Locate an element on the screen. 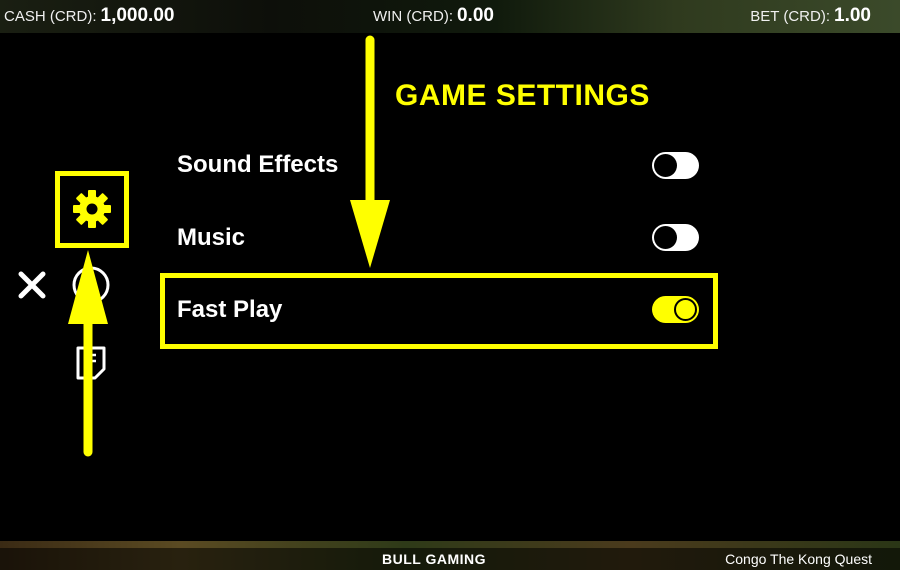 Image resolution: width=900 pixels, height=570 pixels. up-arrow-head is located at coordinates (88, 287).